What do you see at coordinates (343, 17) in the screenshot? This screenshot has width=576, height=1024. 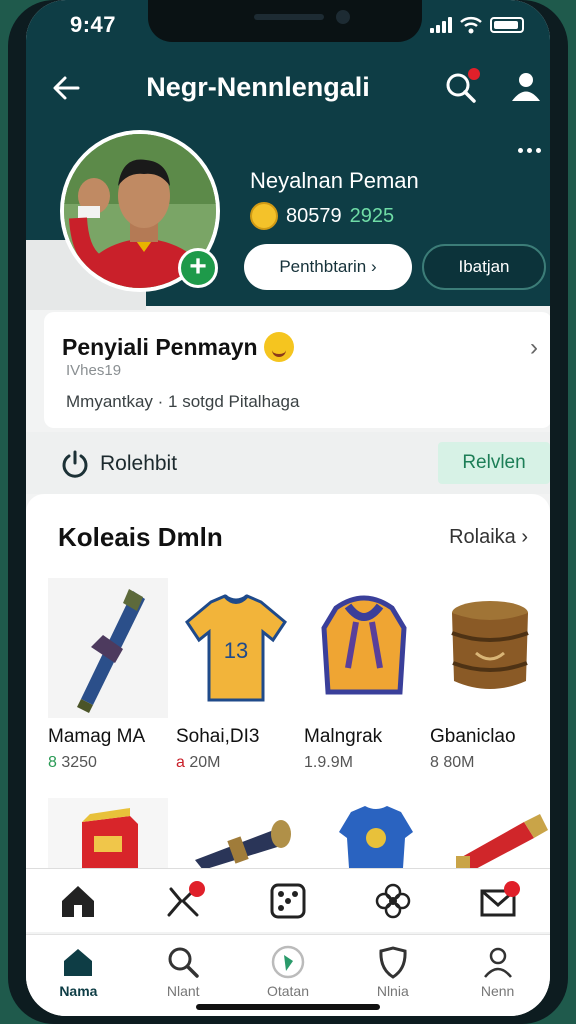 I see `camera` at bounding box center [343, 17].